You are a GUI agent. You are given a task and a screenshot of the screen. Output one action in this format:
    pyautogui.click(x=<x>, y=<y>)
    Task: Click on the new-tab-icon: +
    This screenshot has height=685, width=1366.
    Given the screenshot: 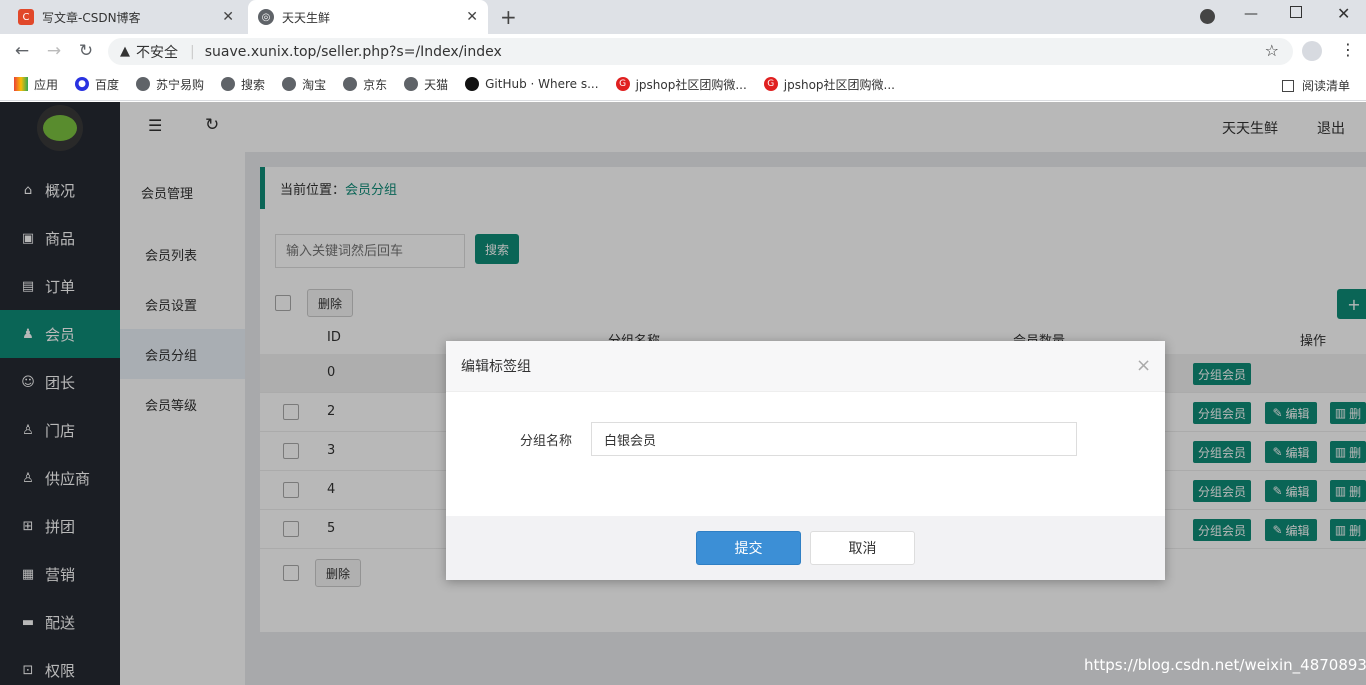 What is the action you would take?
    pyautogui.click(x=508, y=17)
    